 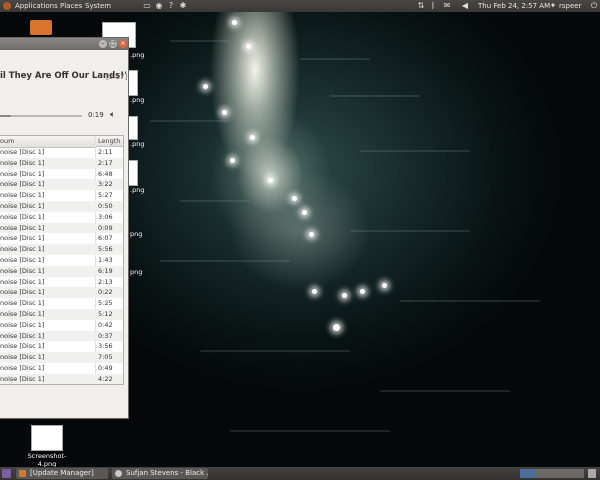 I want to click on places-menu: Places, so click(x=71, y=6).